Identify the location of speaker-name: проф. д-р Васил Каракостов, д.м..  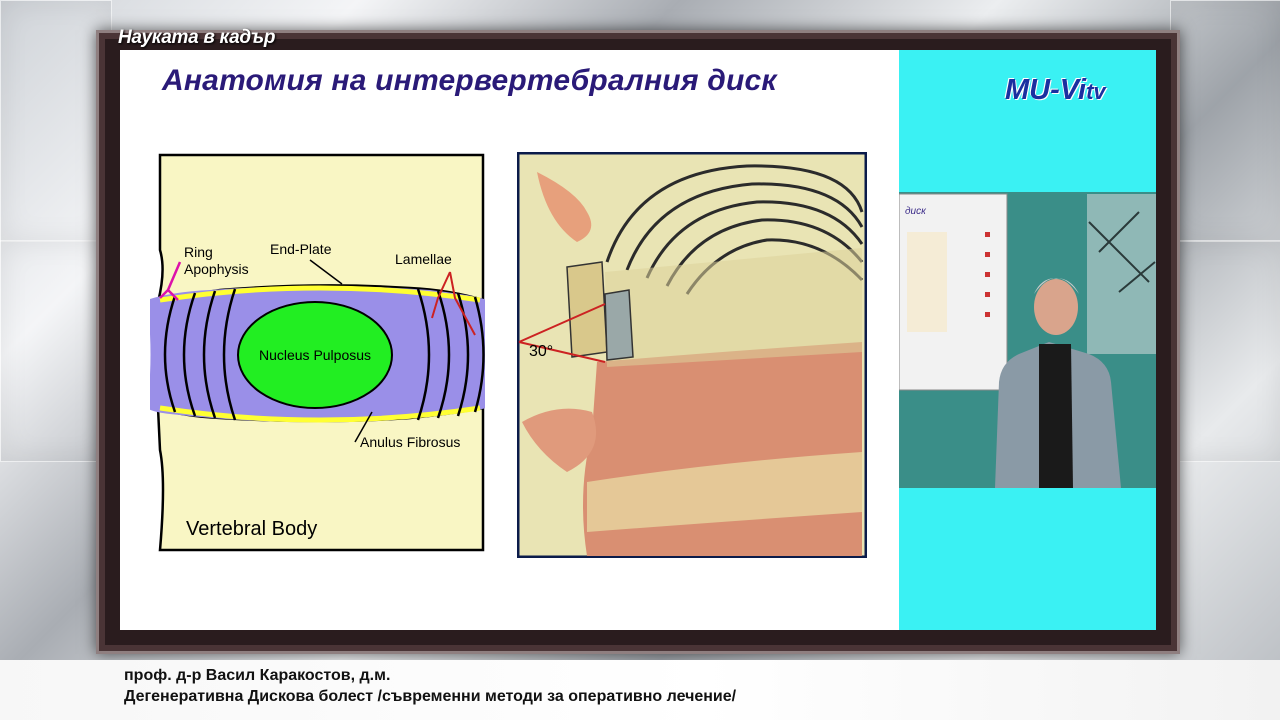
(257, 675).